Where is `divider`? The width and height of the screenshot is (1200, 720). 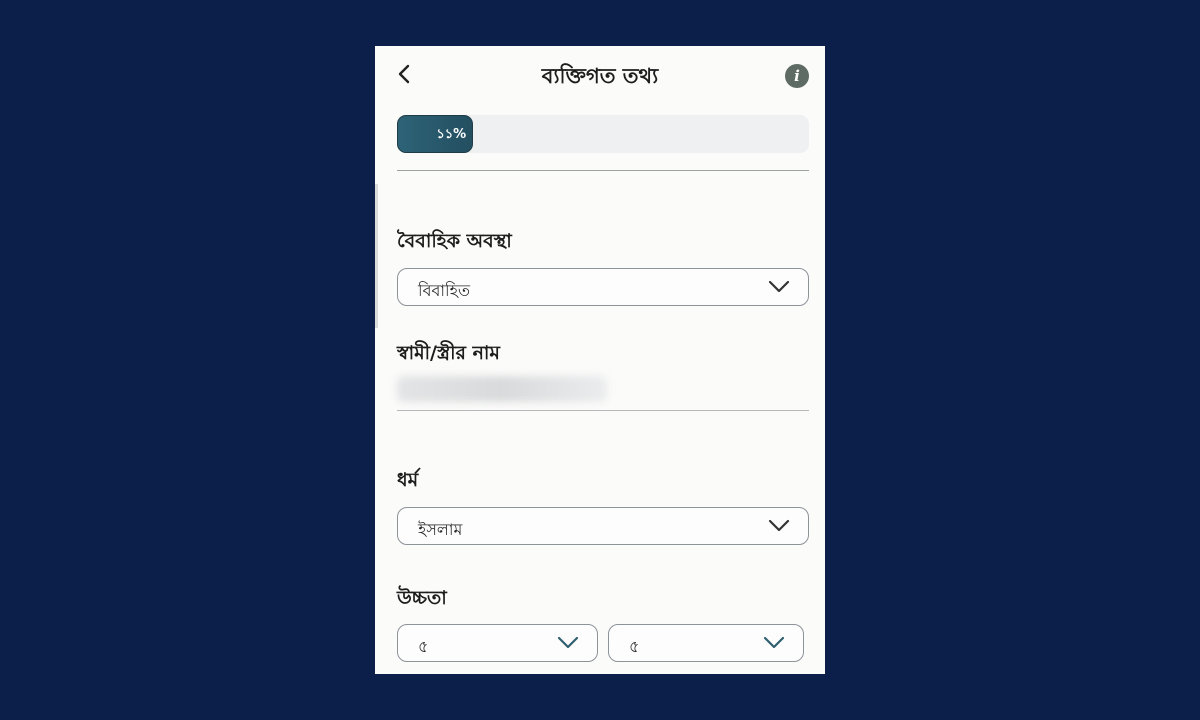 divider is located at coordinates (603, 170).